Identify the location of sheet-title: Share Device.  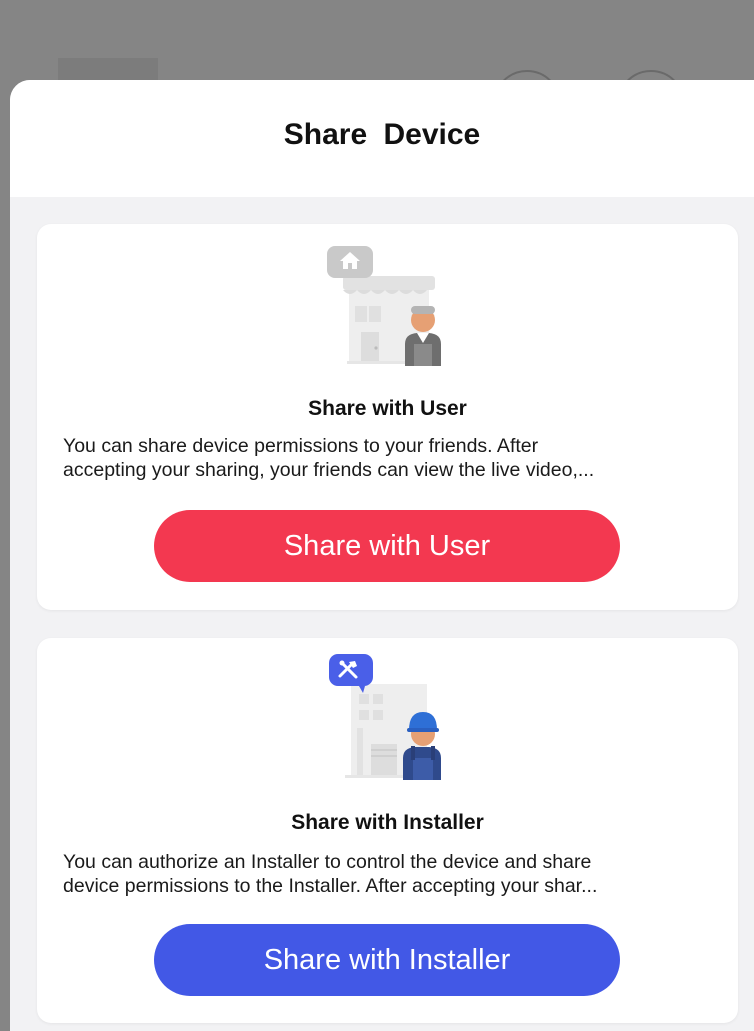
(382, 134).